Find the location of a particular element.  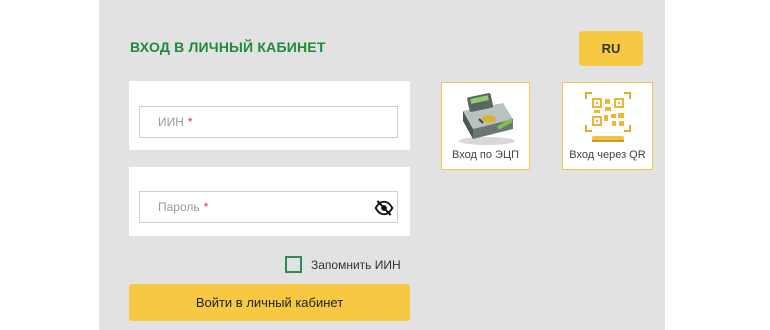

password-required-mark: * is located at coordinates (206, 207).